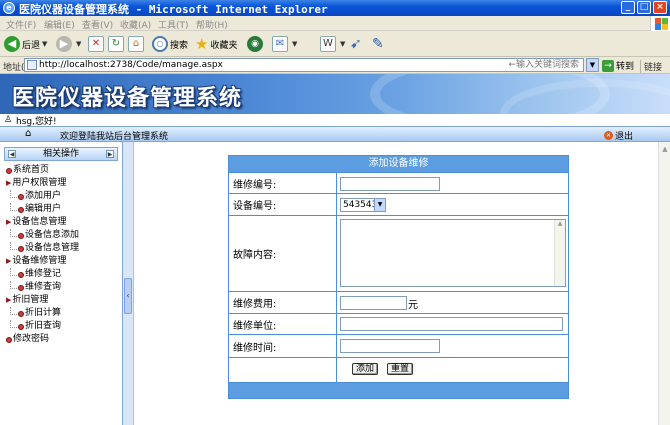  What do you see at coordinates (335, 120) in the screenshot?
I see `user-line: ♙ hsg,您好!` at bounding box center [335, 120].